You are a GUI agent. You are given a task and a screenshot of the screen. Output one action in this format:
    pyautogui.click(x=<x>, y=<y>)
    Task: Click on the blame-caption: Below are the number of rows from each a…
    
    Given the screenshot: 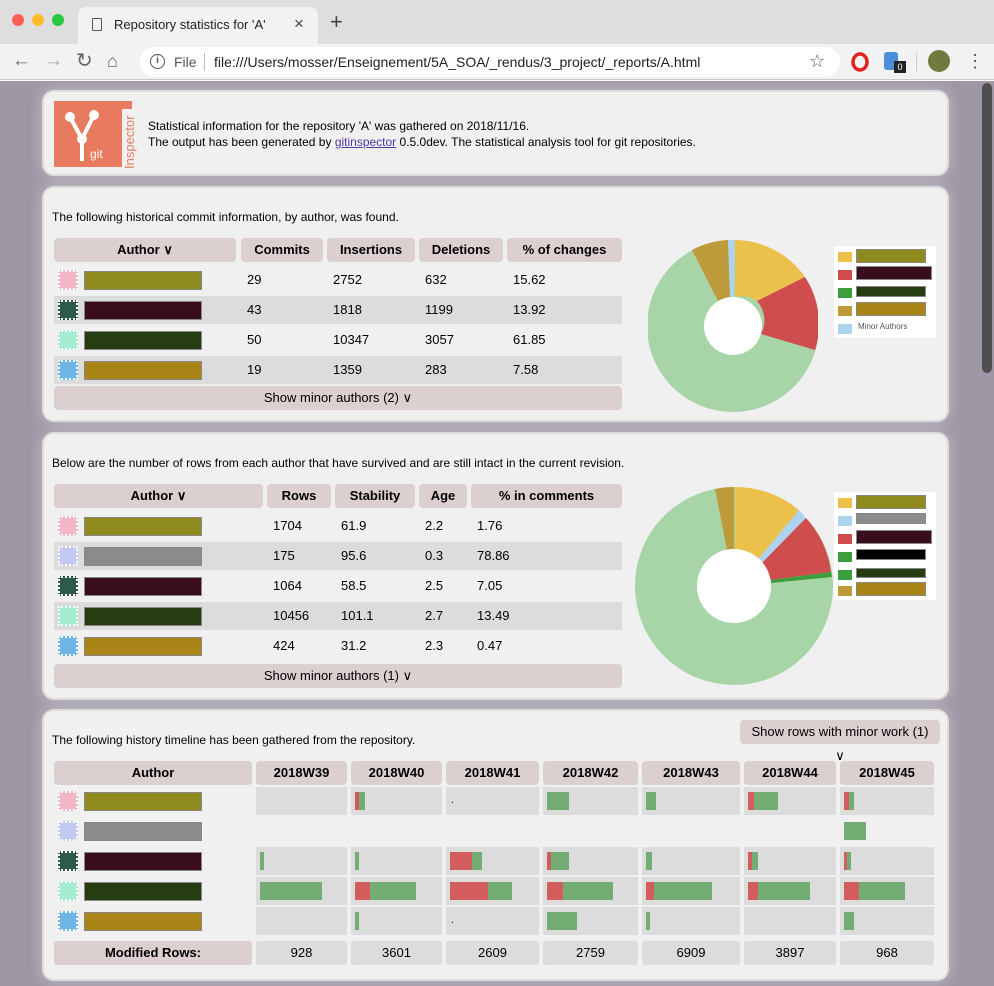 What is the action you would take?
    pyautogui.click(x=338, y=463)
    